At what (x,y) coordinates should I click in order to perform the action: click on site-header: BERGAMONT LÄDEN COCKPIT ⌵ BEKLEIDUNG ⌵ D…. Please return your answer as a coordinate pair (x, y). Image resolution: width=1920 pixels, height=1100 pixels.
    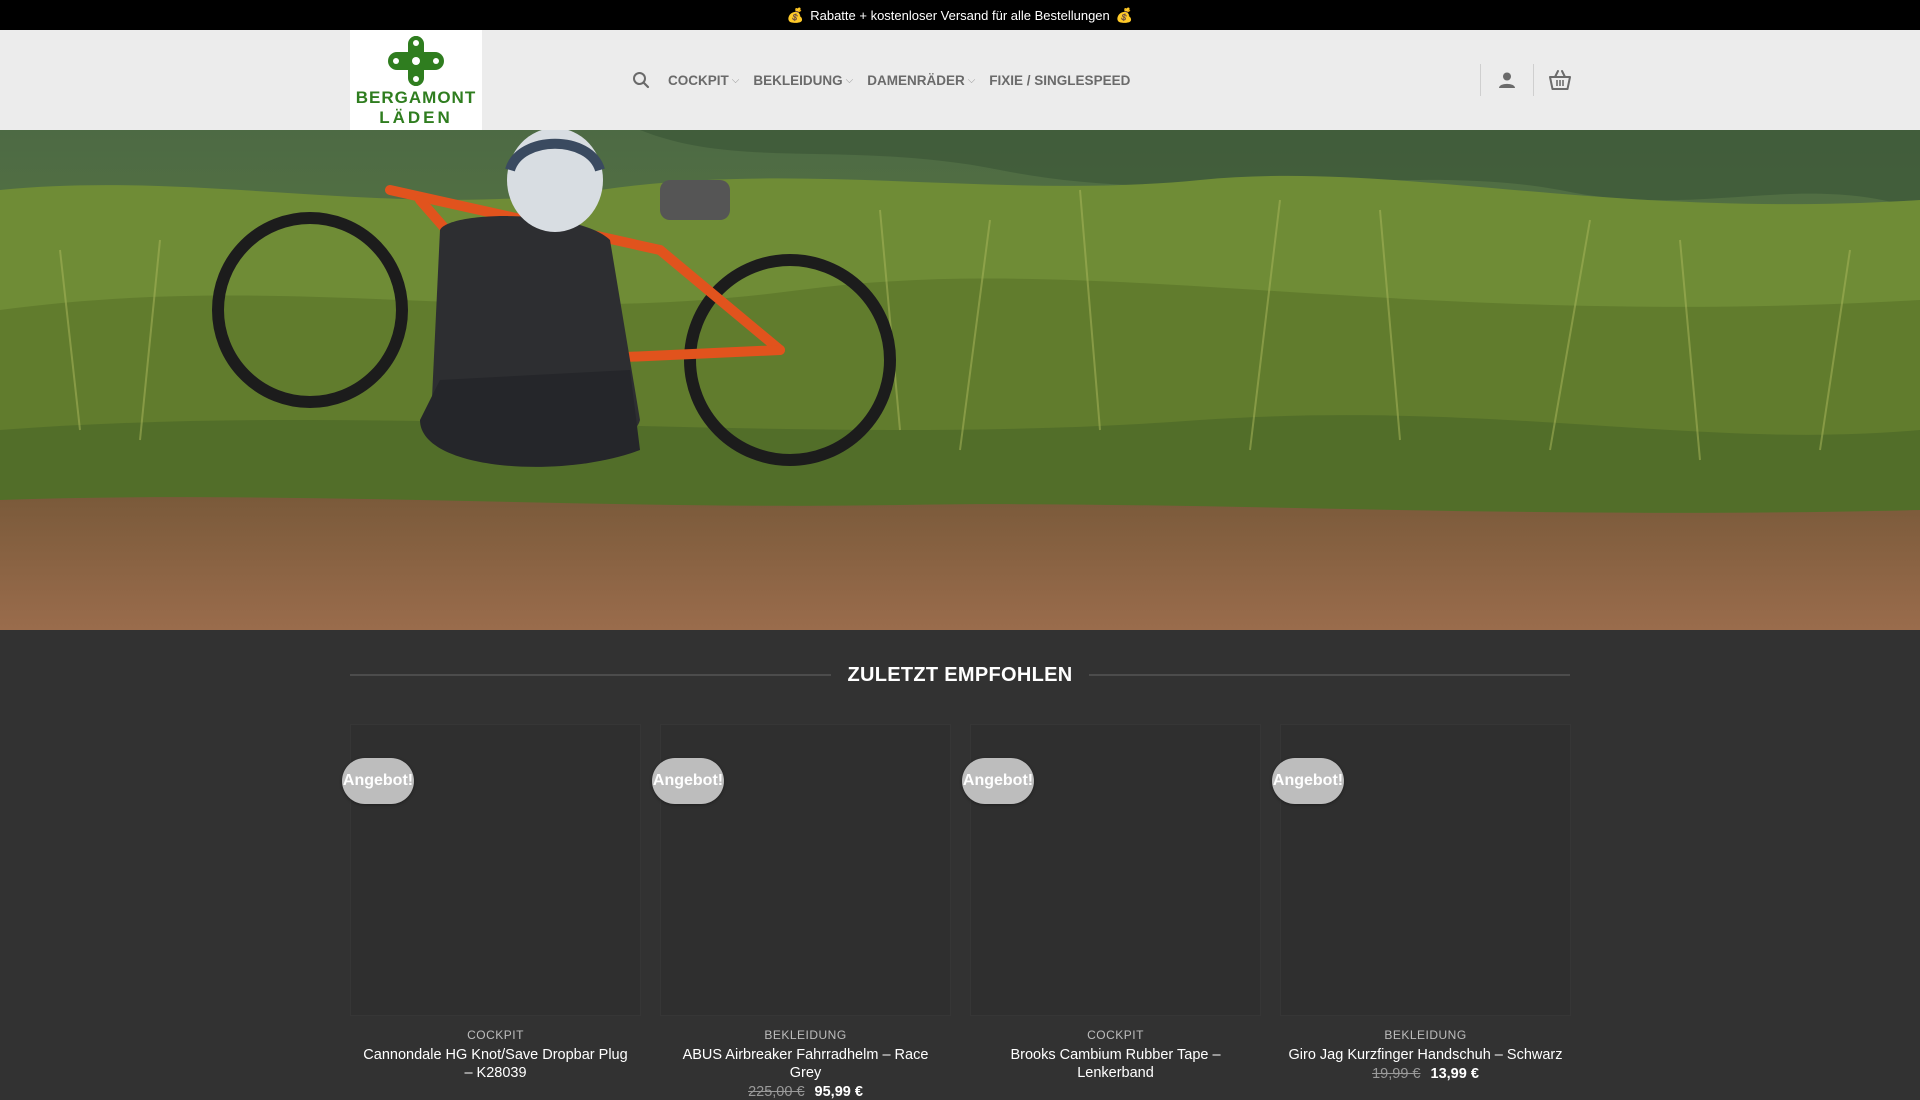
    Looking at the image, I should click on (960, 80).